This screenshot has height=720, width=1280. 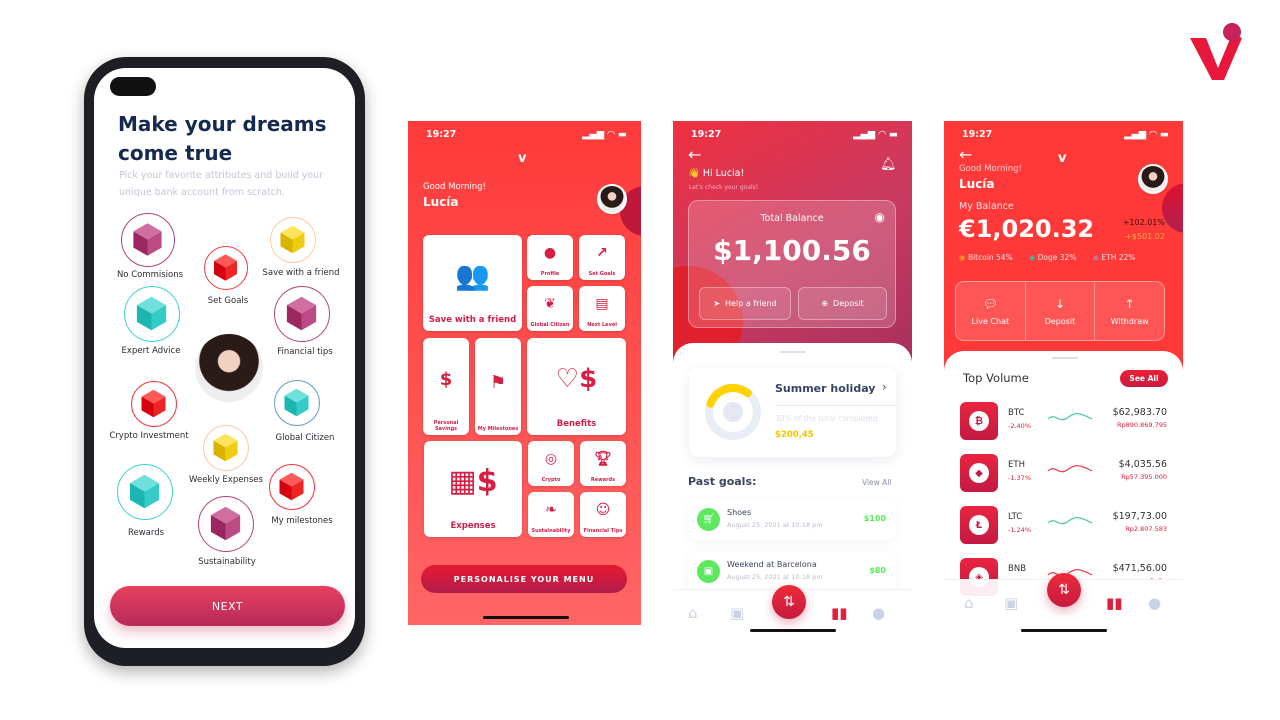 What do you see at coordinates (446, 379) in the screenshot?
I see `personal-savings-icon: $` at bounding box center [446, 379].